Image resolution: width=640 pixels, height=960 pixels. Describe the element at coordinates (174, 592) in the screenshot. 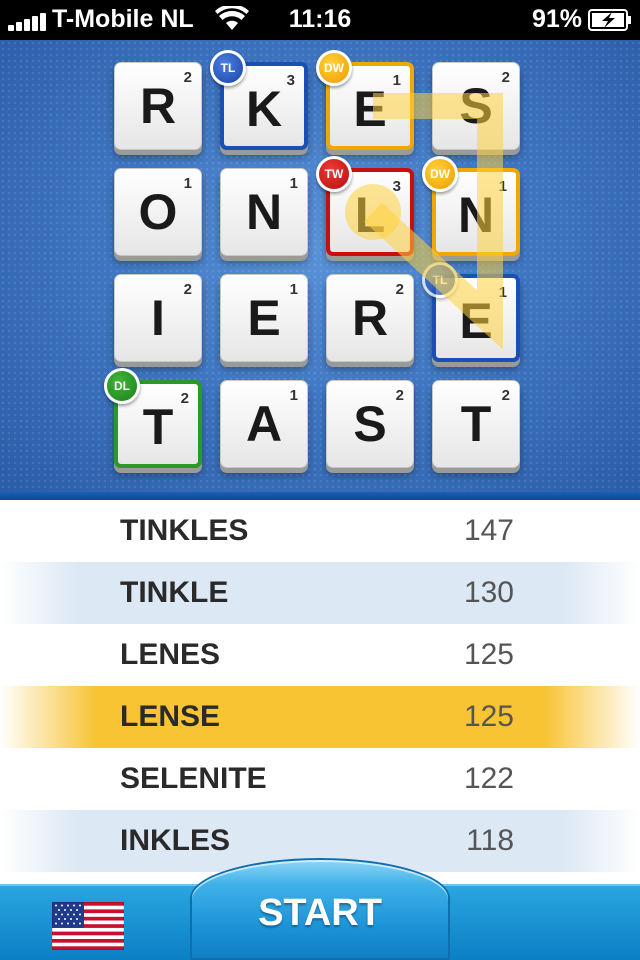

I see `word-text: TINKLE` at that location.